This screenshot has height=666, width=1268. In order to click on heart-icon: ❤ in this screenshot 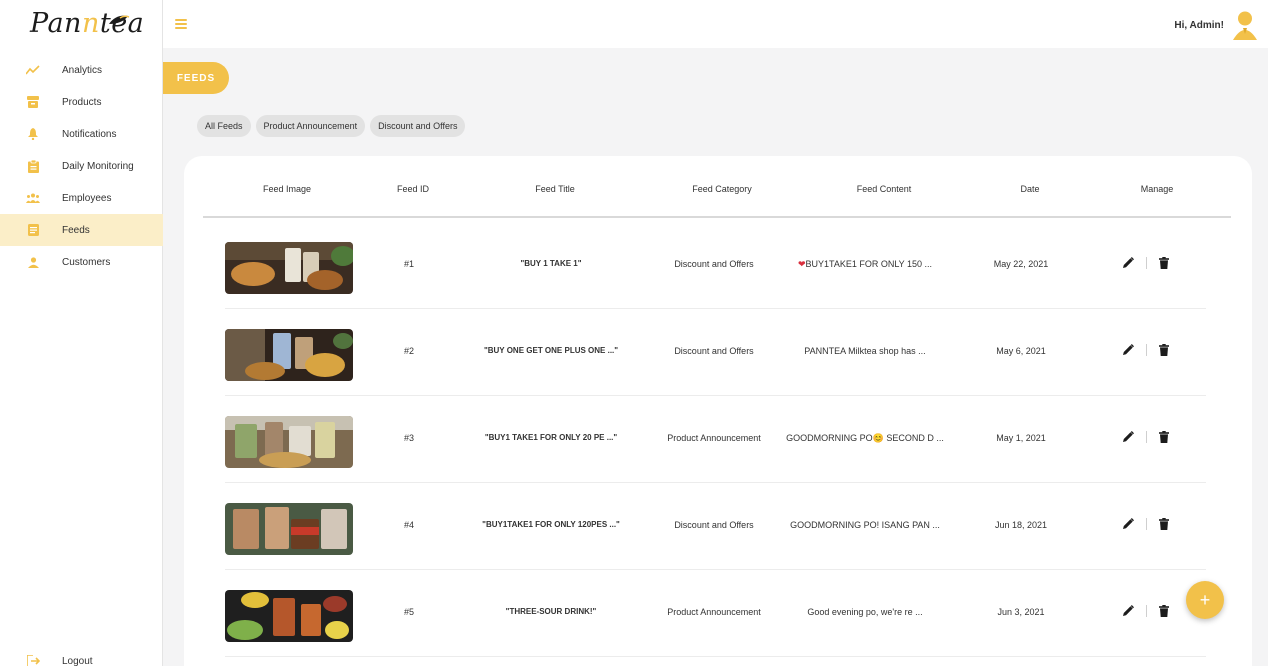, I will do `click(801, 264)`.